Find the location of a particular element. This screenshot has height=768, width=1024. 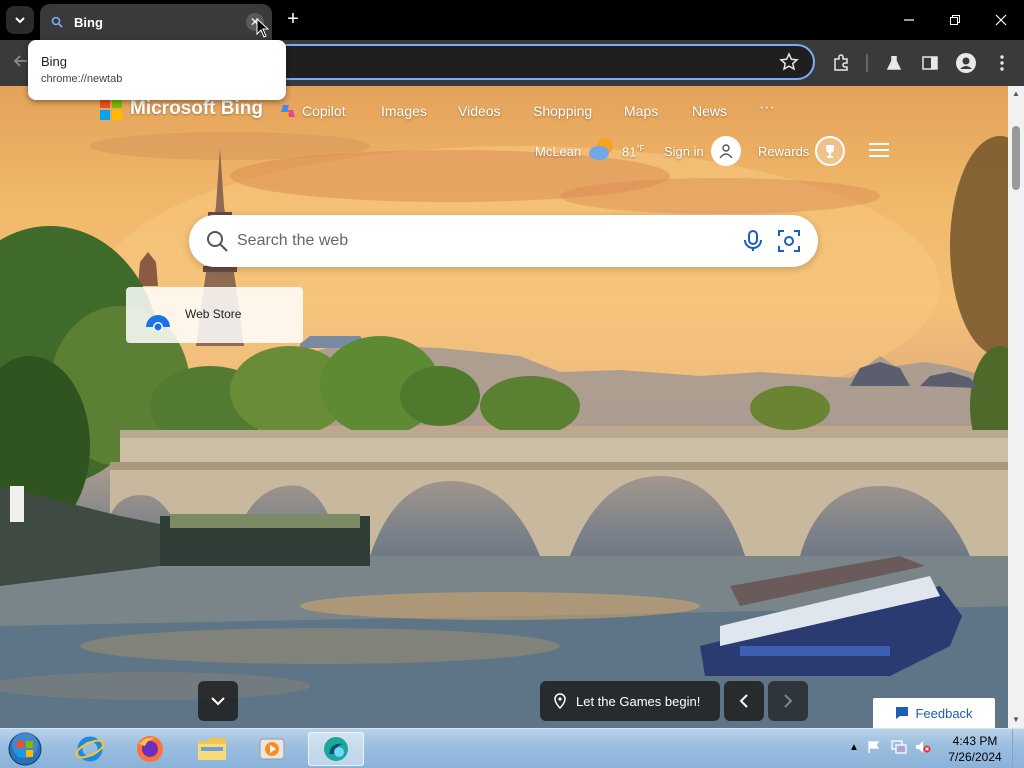

taskbar-firefox is located at coordinates (150, 749).